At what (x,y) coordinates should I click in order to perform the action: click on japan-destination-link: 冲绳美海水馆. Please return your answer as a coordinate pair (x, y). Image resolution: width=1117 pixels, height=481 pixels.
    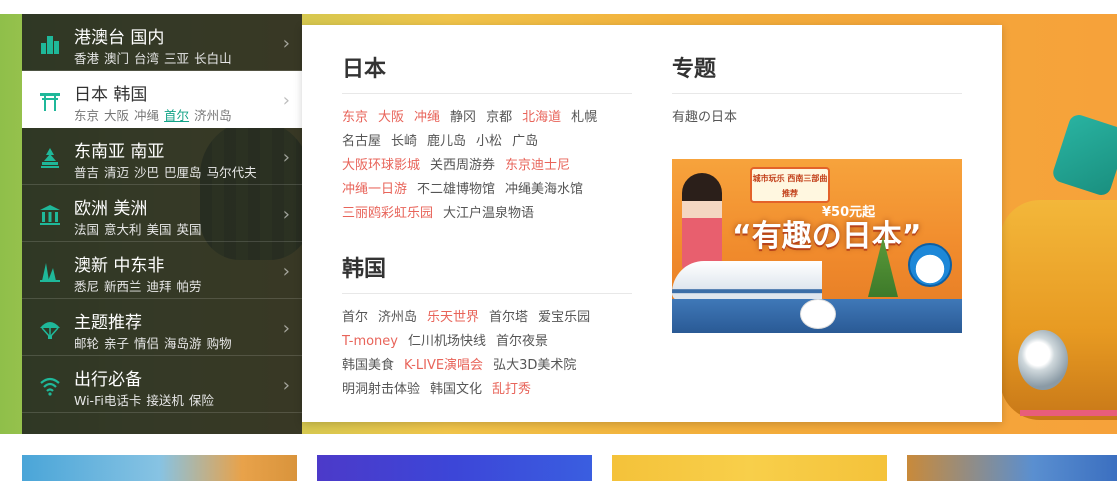
    Looking at the image, I should click on (544, 189).